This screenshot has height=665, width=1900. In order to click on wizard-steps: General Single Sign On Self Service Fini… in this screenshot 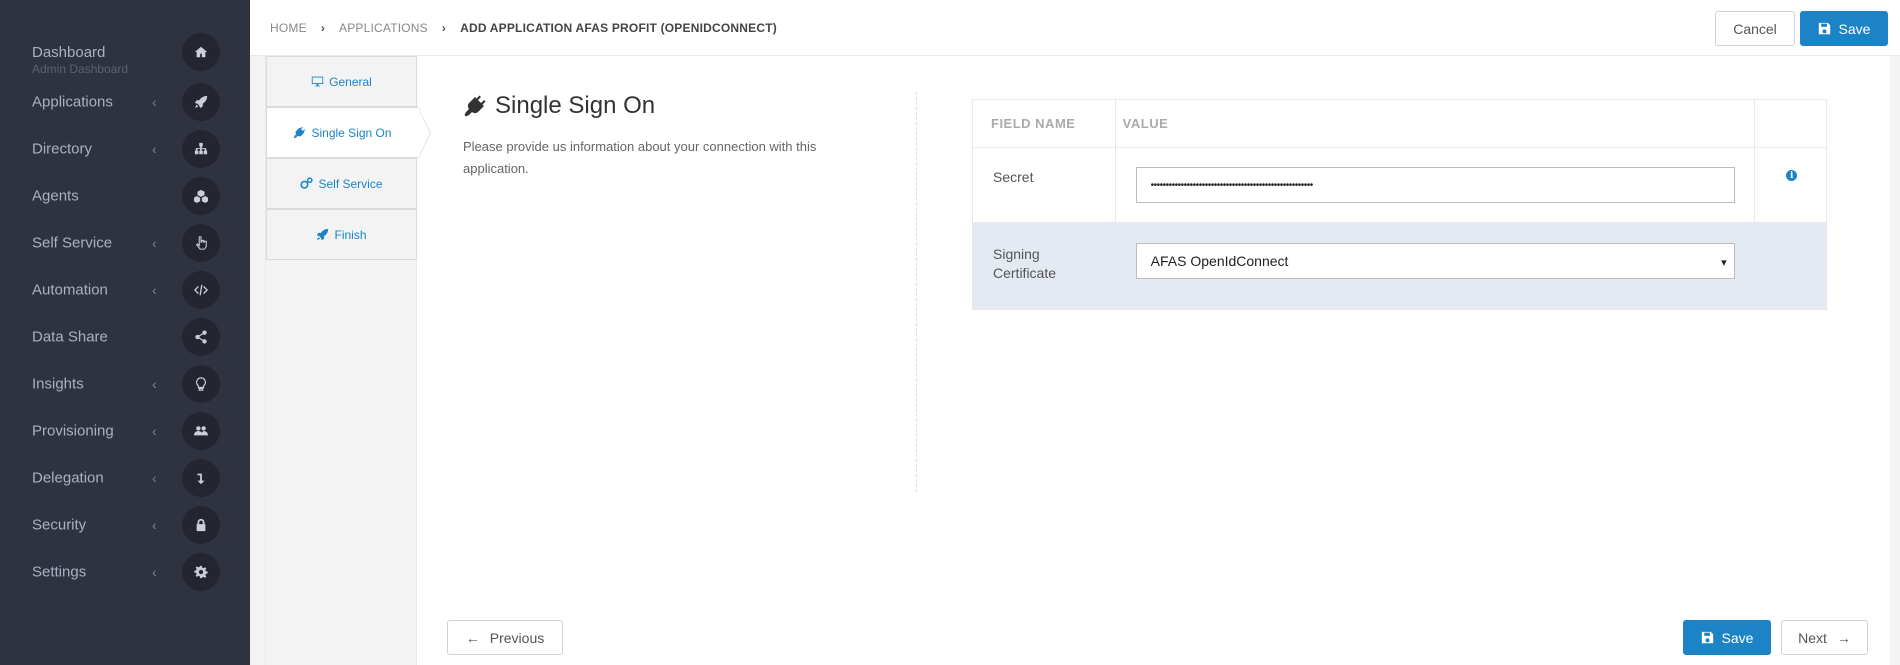, I will do `click(348, 360)`.